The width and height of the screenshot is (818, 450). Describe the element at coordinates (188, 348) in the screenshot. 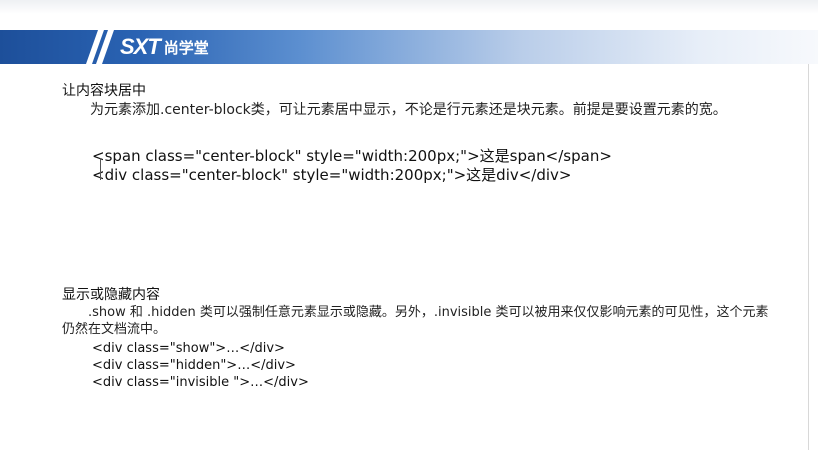

I see `code-line-show: <div class="show">…</div>` at that location.